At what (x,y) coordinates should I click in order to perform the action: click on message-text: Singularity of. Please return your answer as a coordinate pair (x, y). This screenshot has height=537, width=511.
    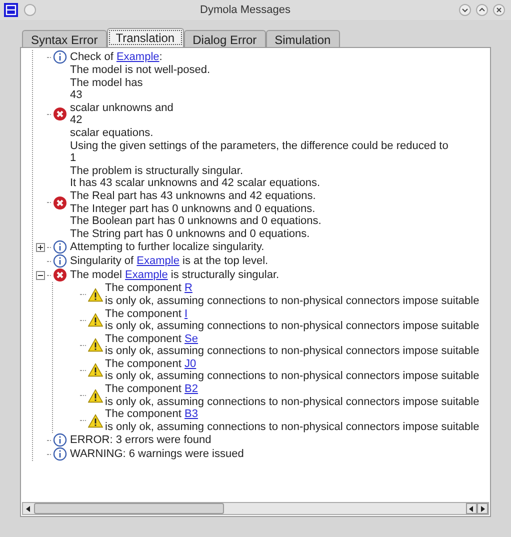
    Looking at the image, I should click on (102, 261).